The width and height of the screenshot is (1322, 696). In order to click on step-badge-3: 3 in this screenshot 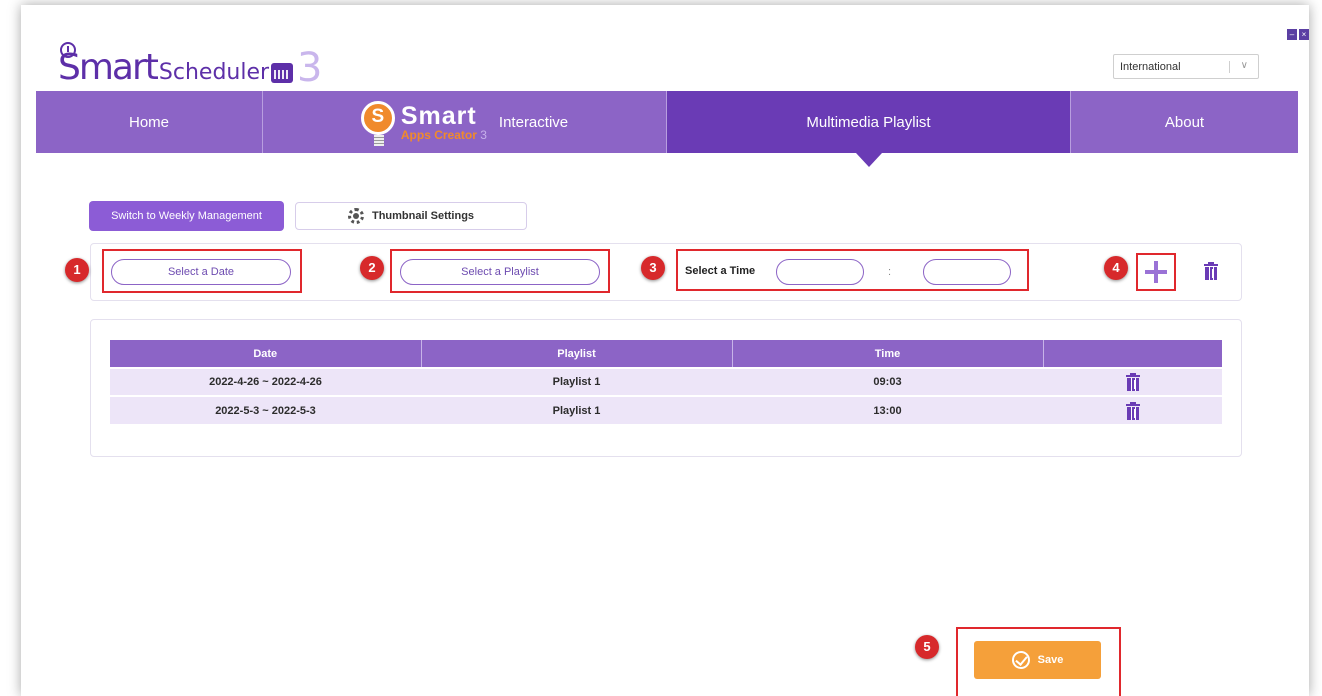, I will do `click(653, 268)`.